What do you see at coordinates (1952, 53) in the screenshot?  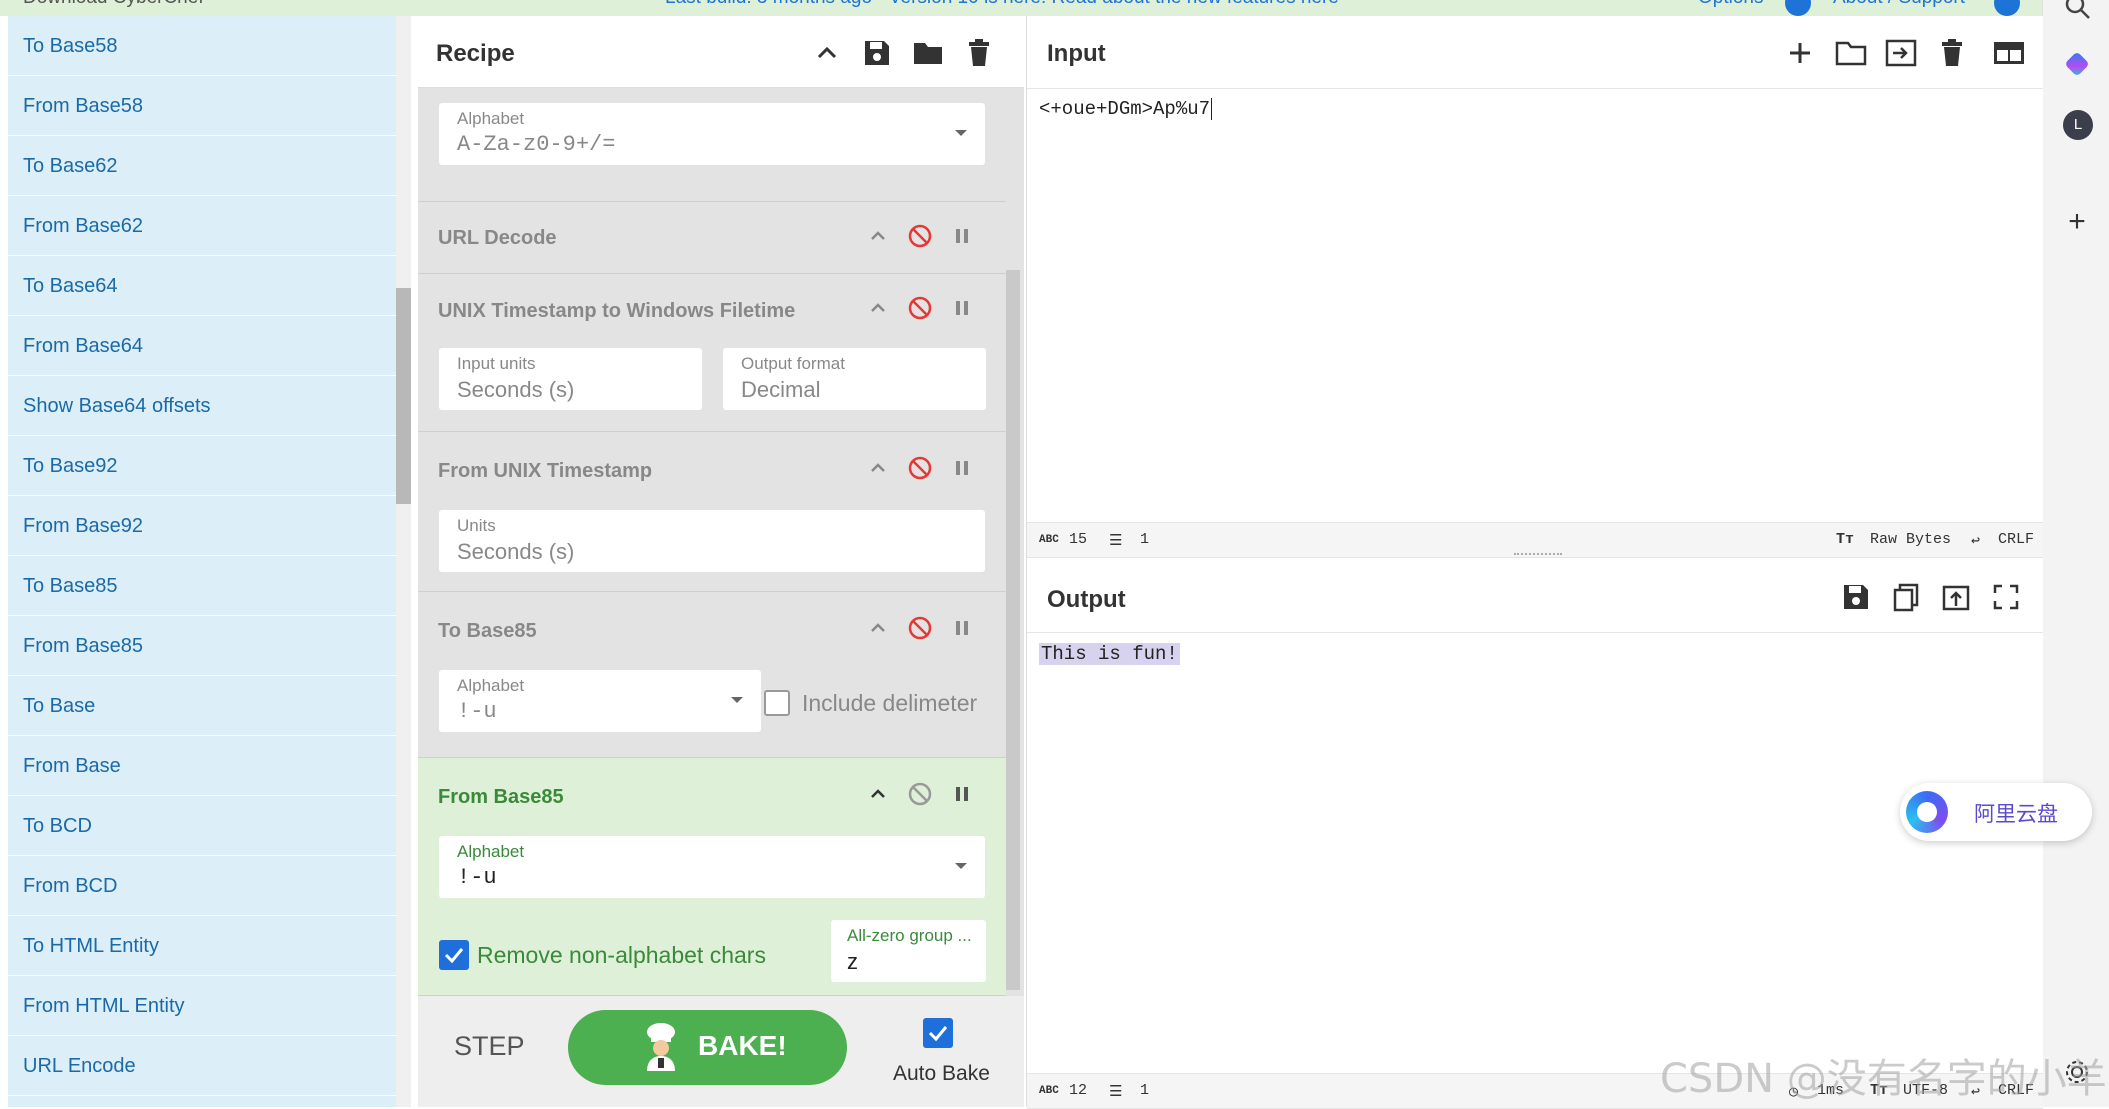 I see `clear-input-trash-icon` at bounding box center [1952, 53].